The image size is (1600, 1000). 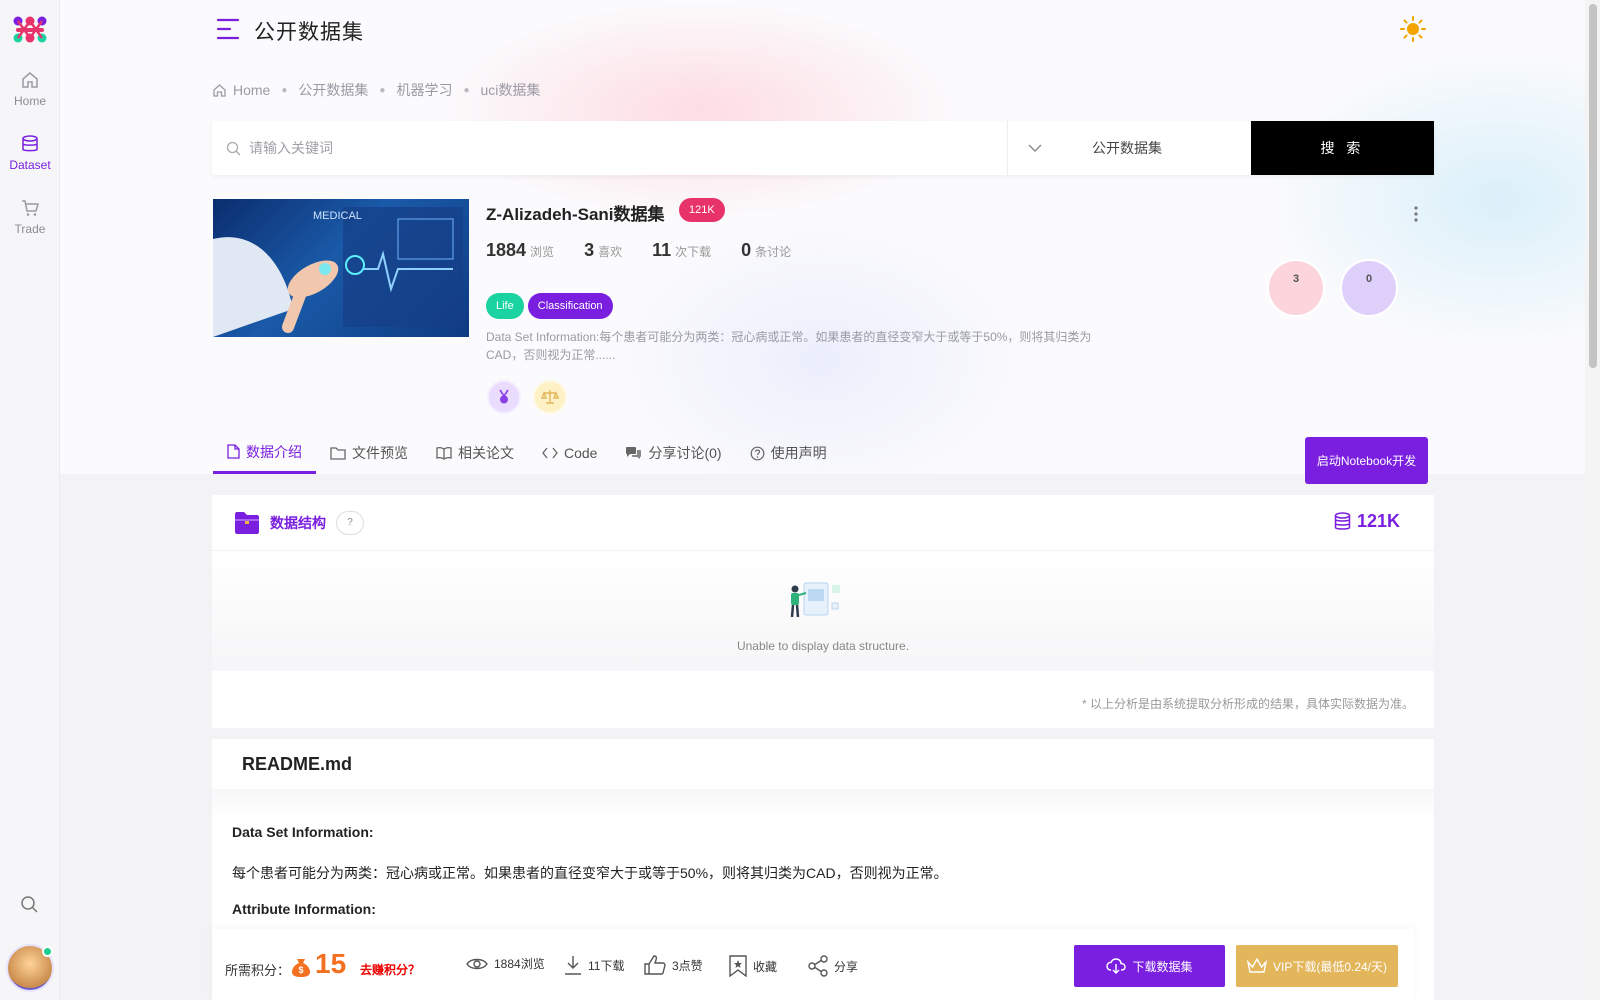 What do you see at coordinates (1366, 460) in the screenshot?
I see `launch-notebook-button: 启动Notebook开发` at bounding box center [1366, 460].